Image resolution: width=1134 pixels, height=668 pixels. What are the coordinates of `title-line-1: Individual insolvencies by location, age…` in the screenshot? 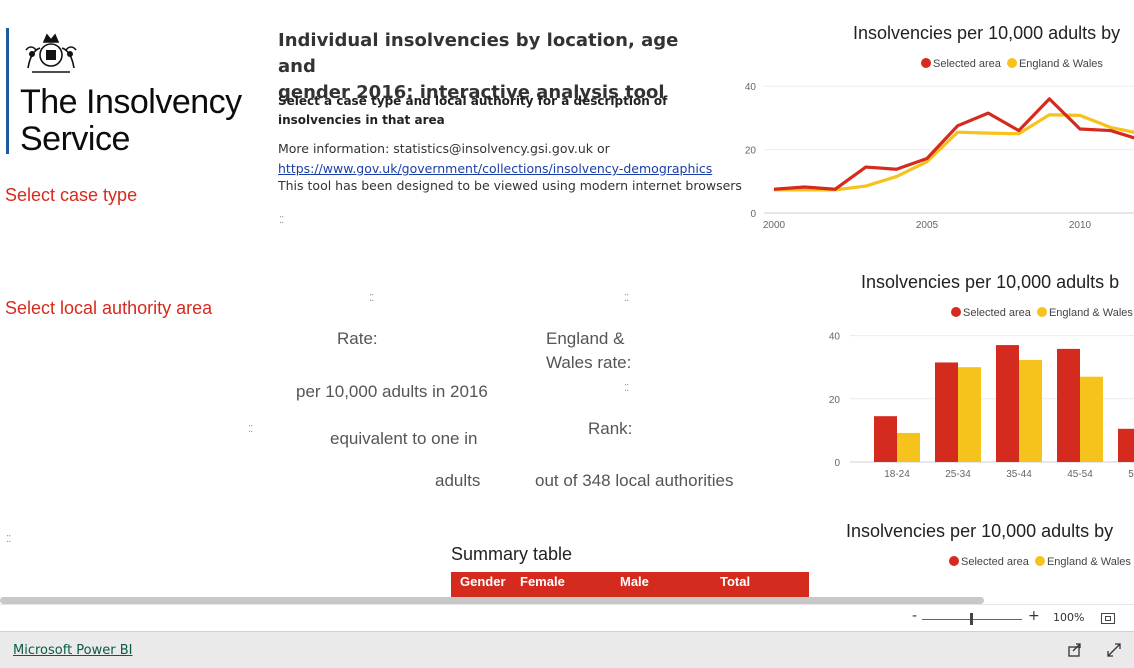 It's located at (478, 53).